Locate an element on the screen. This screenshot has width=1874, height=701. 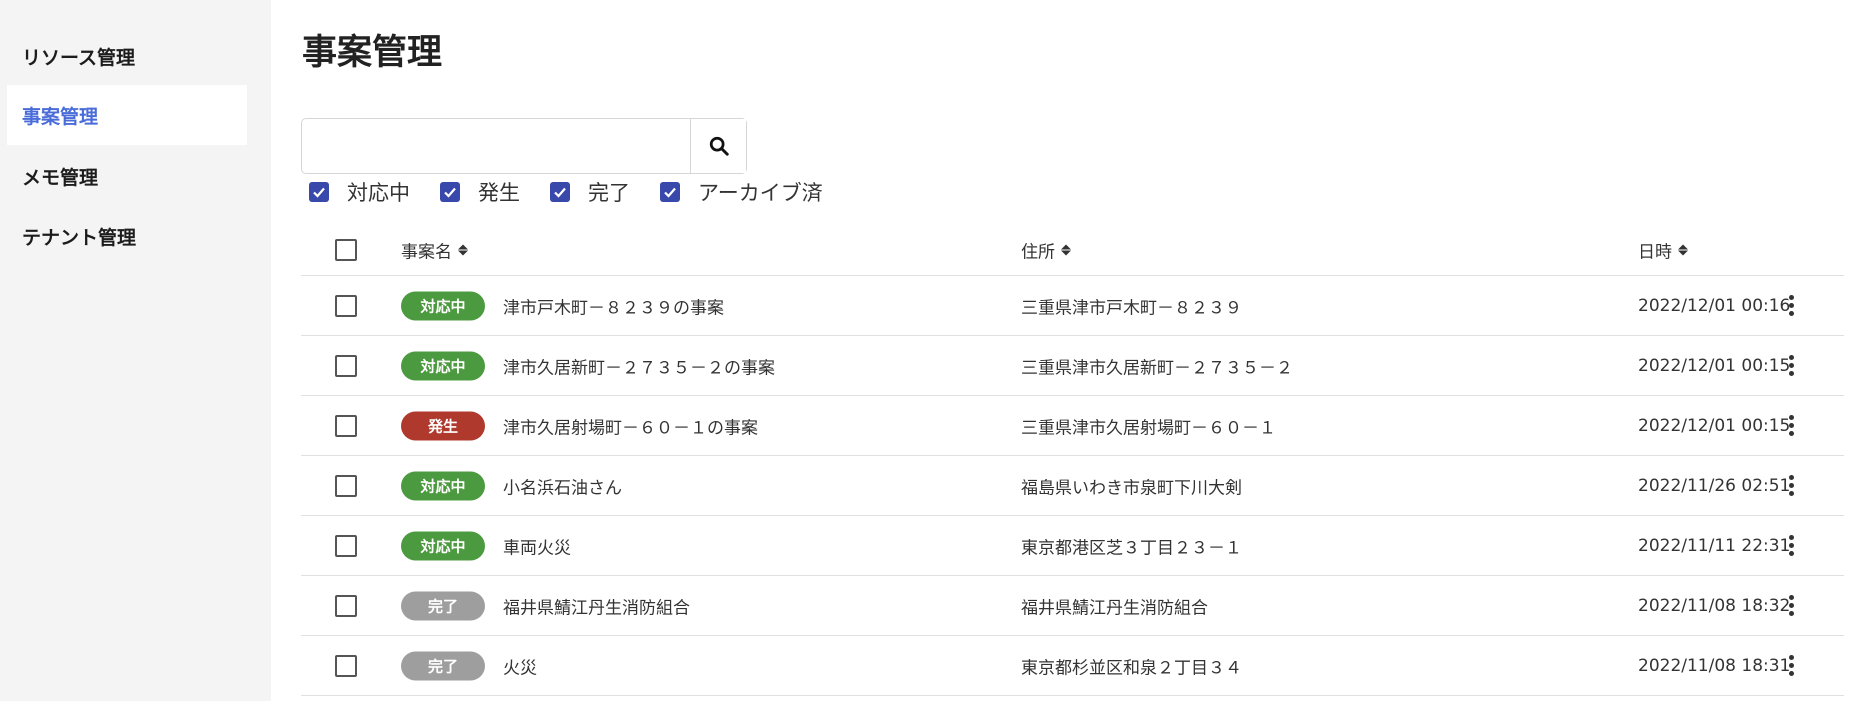
incident-name: 車両火災 is located at coordinates (537, 548).